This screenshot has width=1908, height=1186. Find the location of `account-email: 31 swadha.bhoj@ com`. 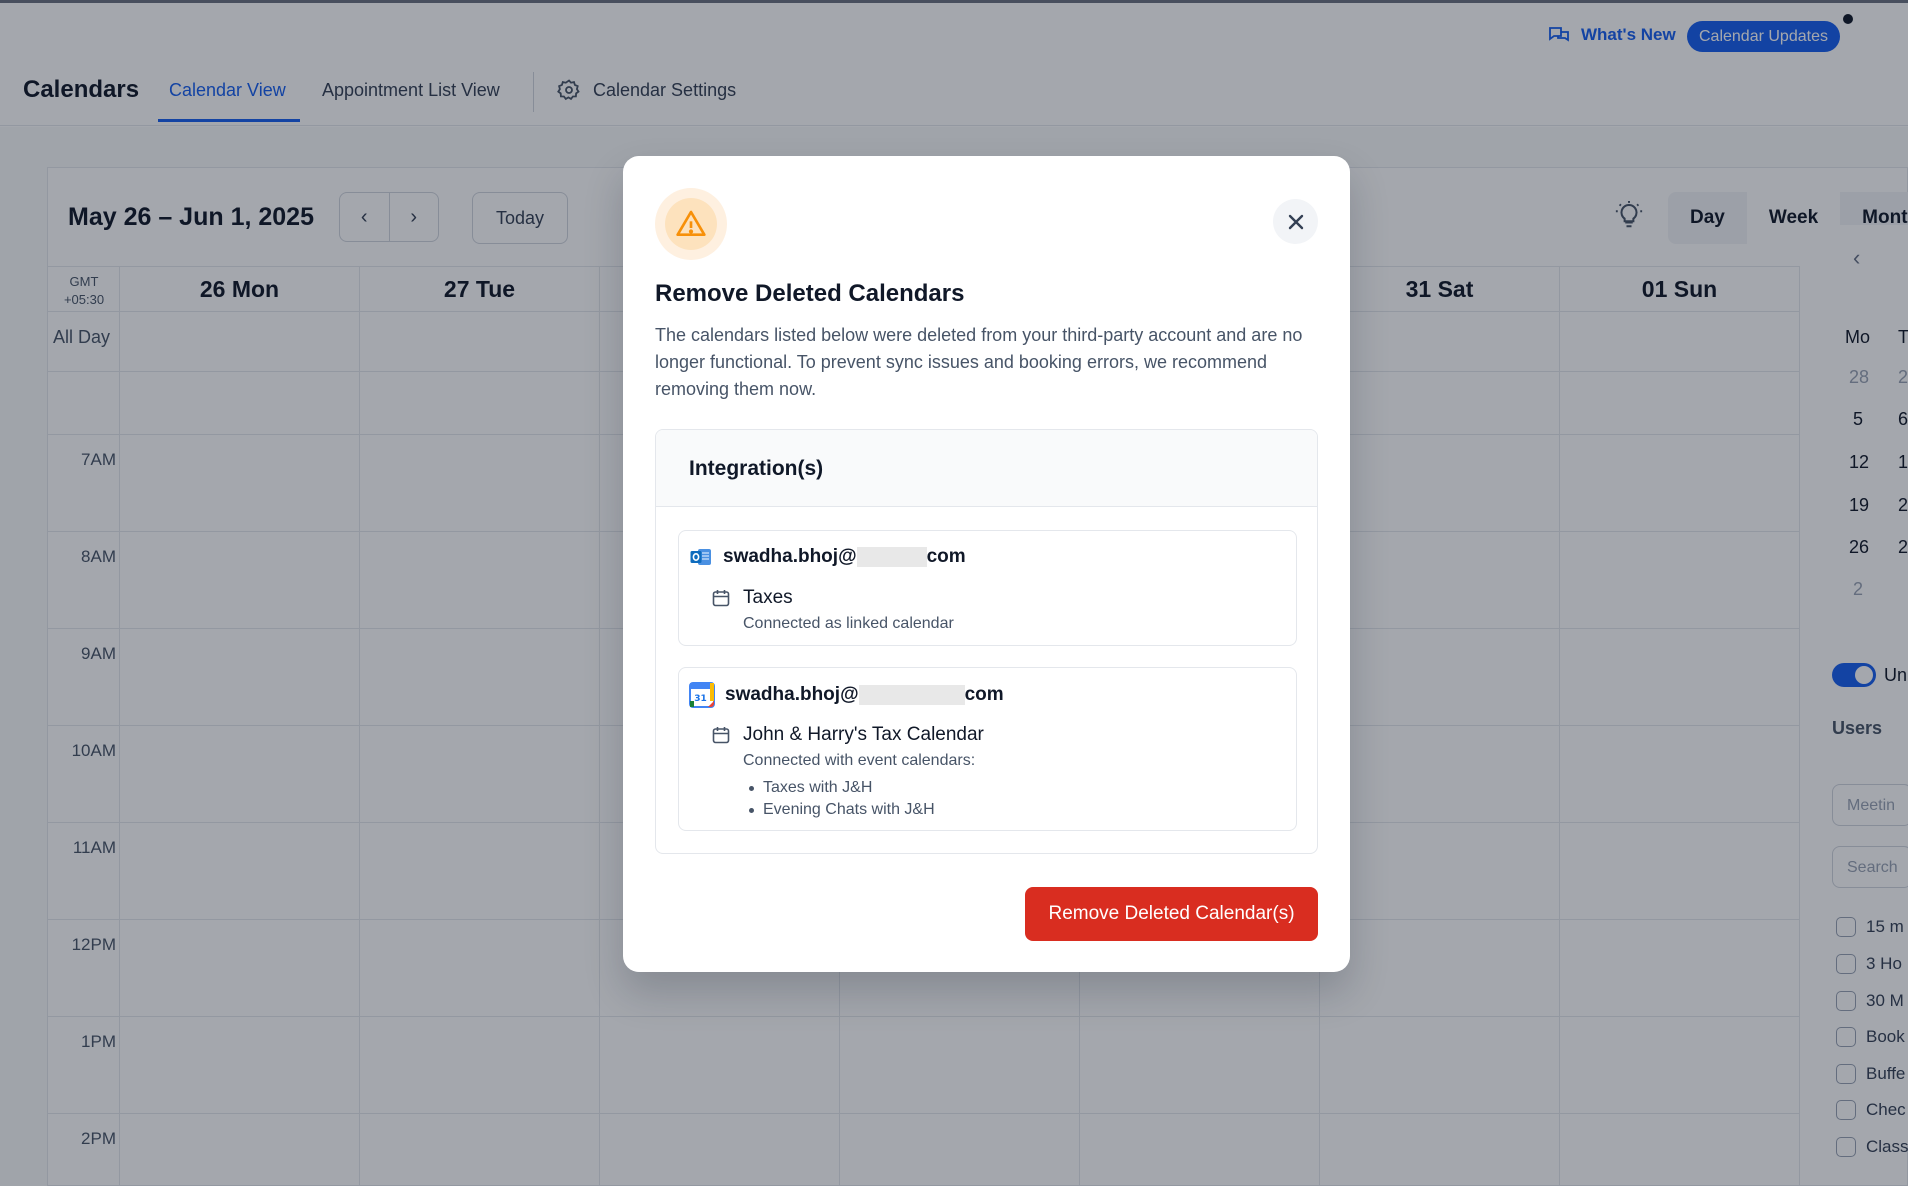

account-email: 31 swadha.bhoj@ com is located at coordinates (846, 695).